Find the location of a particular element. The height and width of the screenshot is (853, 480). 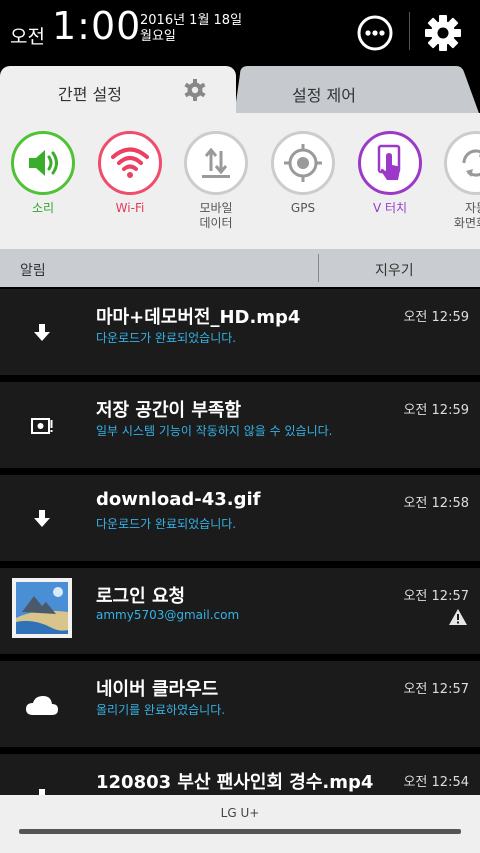

notification-subtitle: 일부 시스템 기능이 작동하지 않을 수 있습니다. is located at coordinates (214, 431).